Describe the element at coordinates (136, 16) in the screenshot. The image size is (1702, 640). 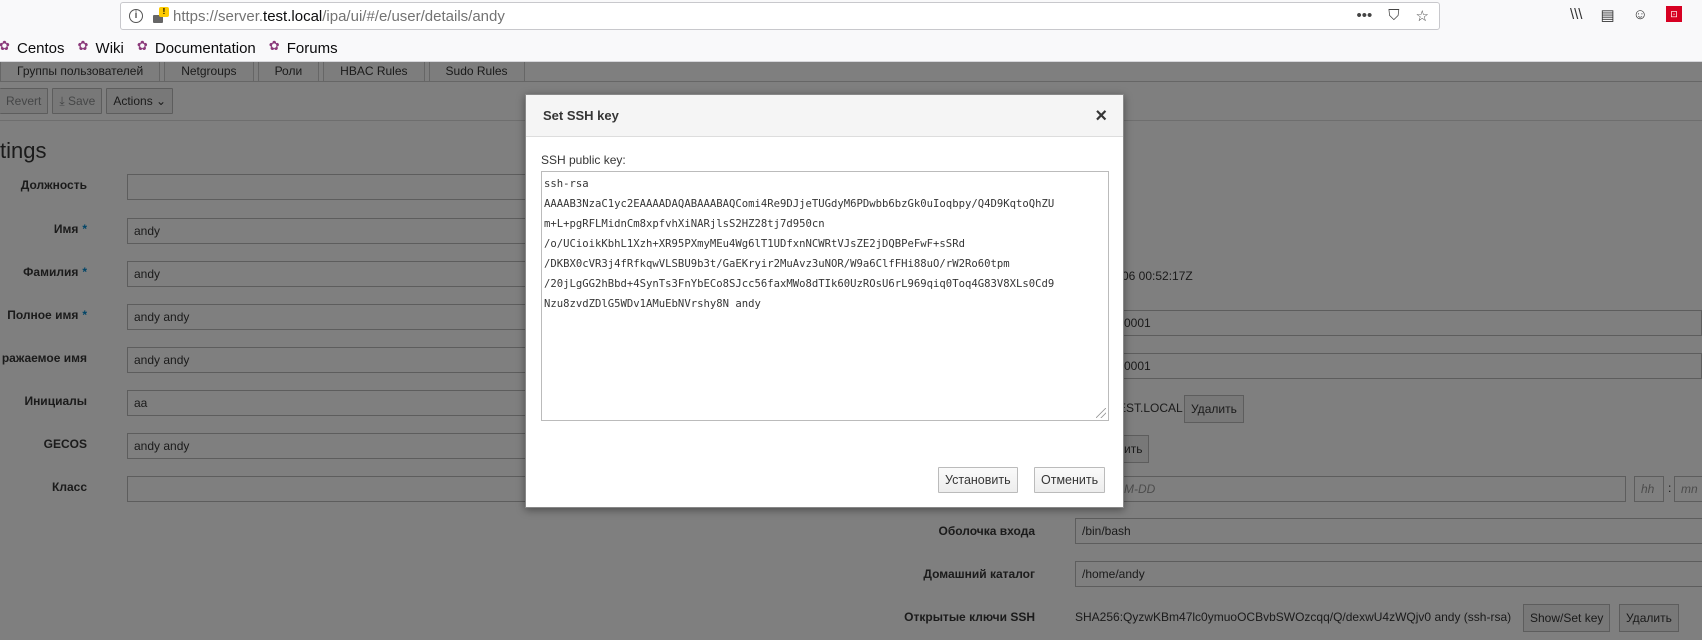
I see `info-icon: i` at that location.